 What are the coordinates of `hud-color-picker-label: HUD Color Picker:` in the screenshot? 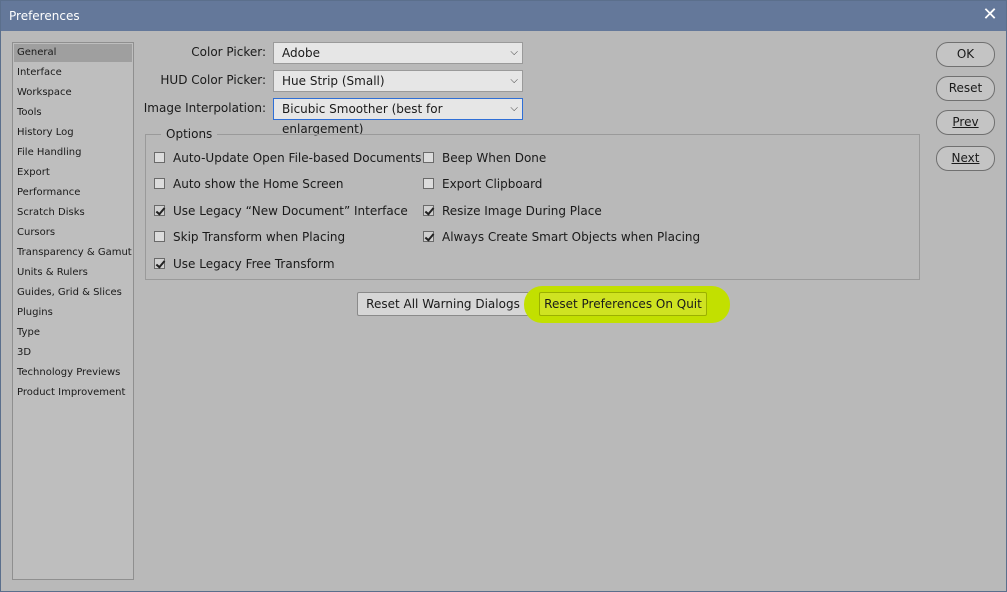 It's located at (213, 80).